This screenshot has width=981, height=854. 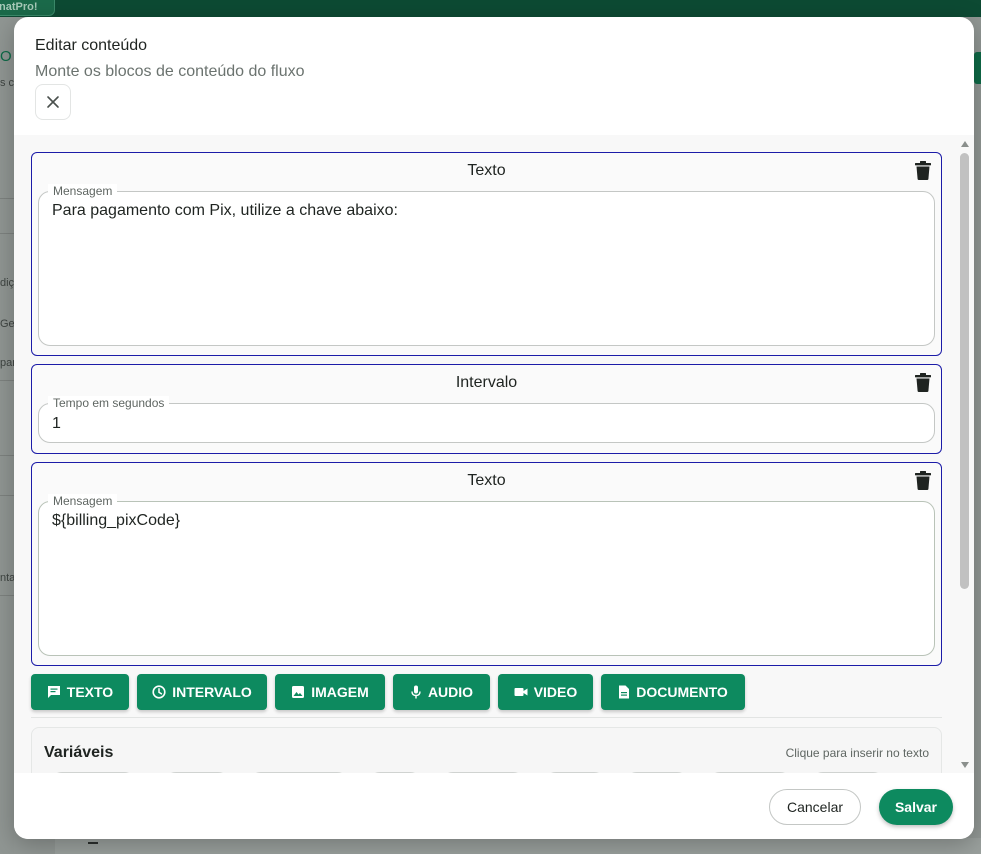 I want to click on seconds-field: Tempo em segundos 1, so click(x=486, y=419).